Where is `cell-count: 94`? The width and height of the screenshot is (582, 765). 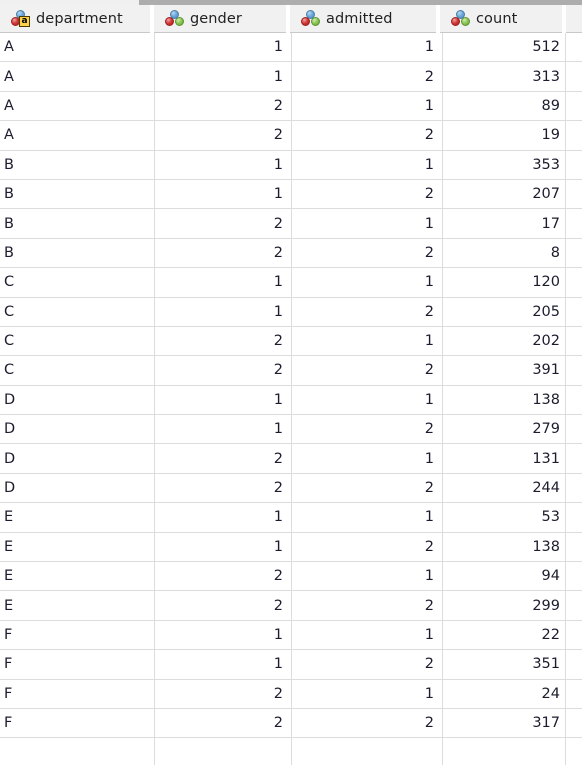
cell-count: 94 is located at coordinates (504, 576).